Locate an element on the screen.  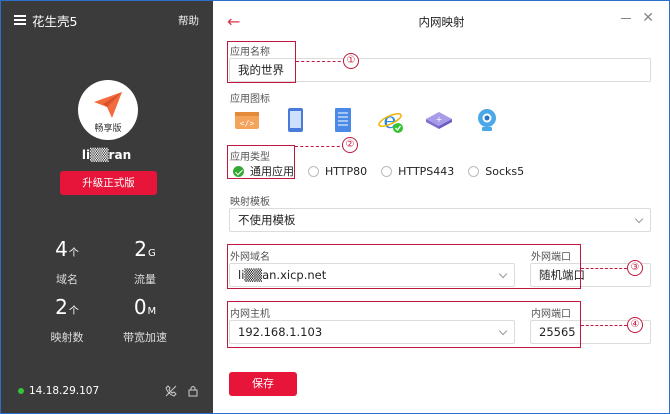
tablet-icon is located at coordinates (295, 120).